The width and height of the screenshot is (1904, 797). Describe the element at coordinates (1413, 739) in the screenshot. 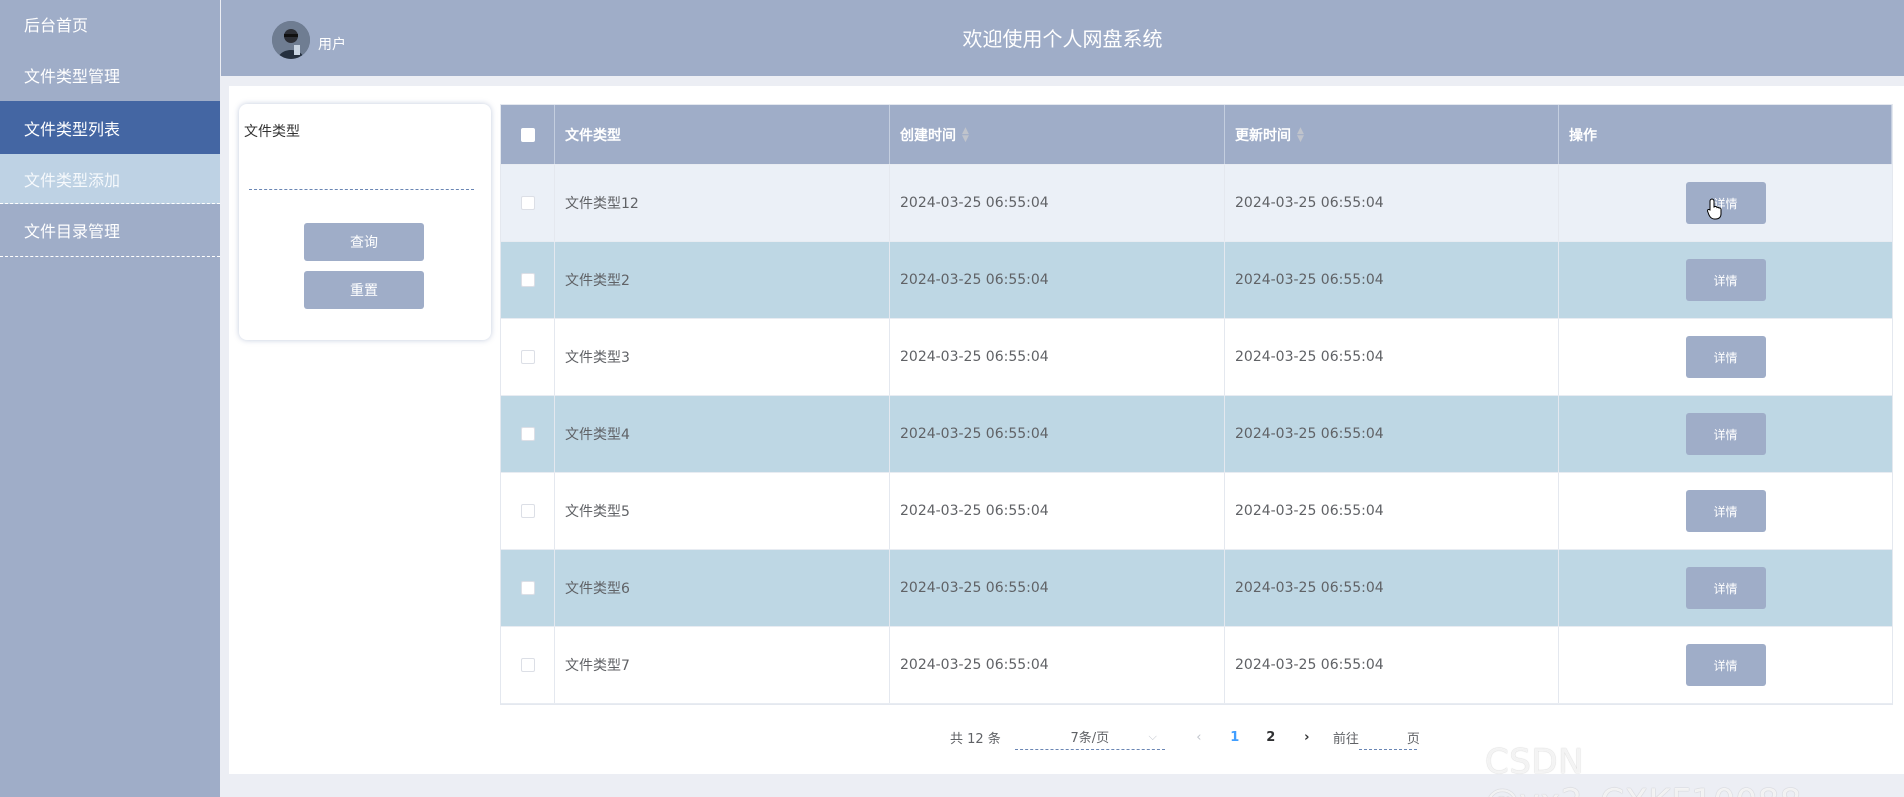

I see `goto-unit: 页` at that location.